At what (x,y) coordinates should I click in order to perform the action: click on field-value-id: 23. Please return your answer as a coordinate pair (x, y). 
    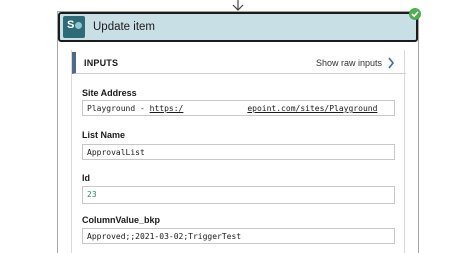
    Looking at the image, I should click on (238, 195).